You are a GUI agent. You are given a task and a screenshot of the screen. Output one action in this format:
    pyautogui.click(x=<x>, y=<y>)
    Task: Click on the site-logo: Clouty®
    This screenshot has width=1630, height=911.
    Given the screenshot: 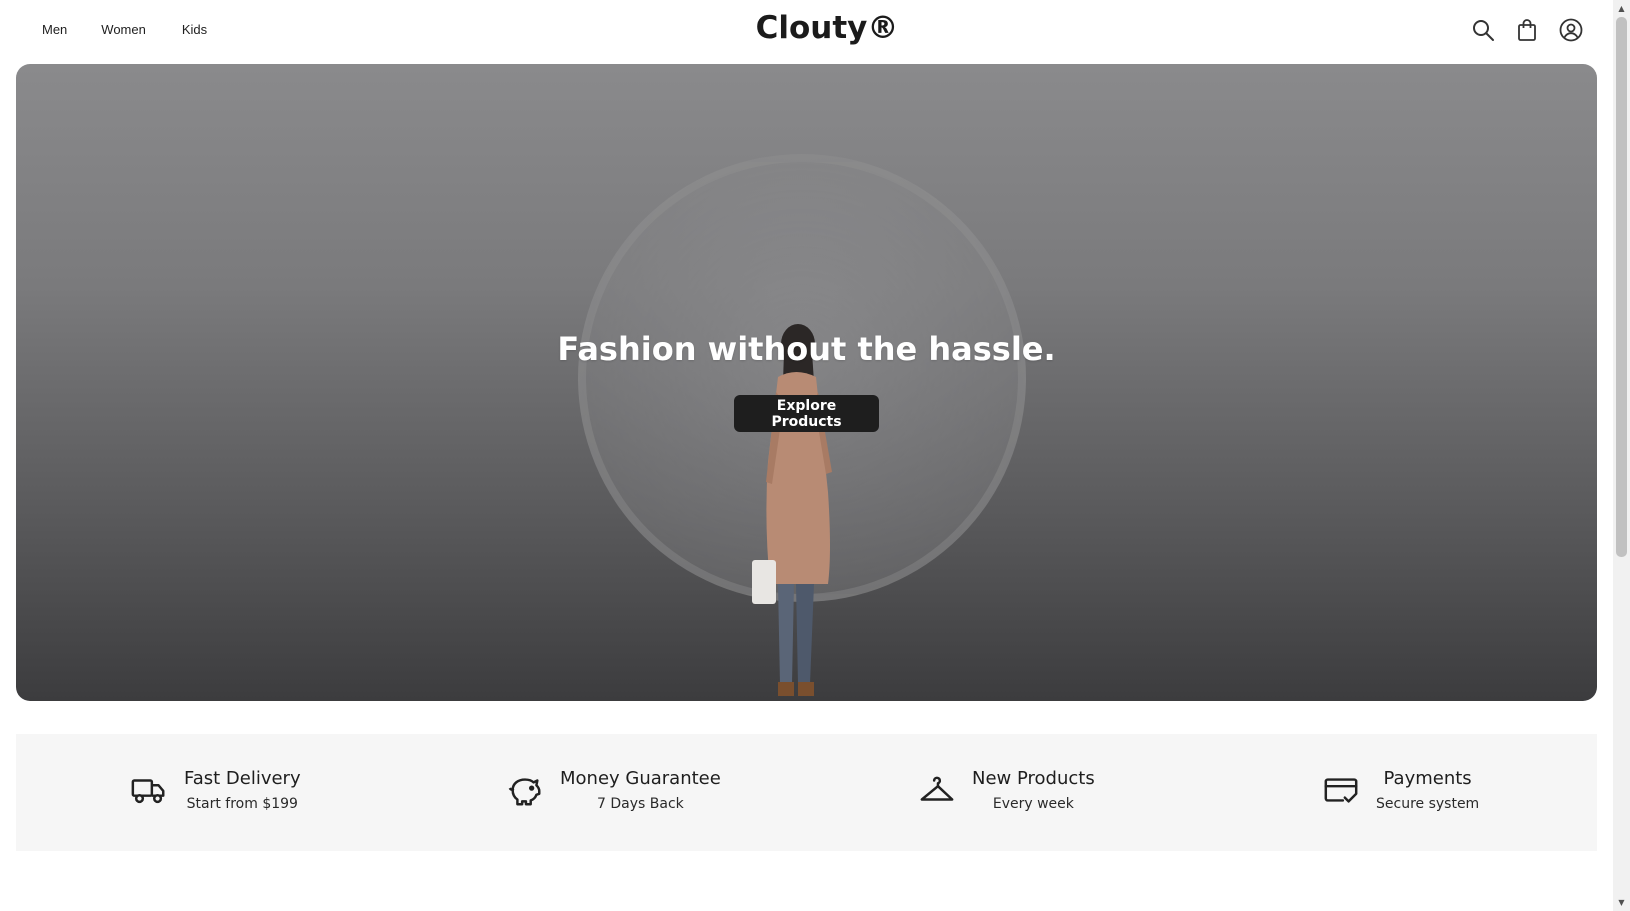 What is the action you would take?
    pyautogui.click(x=806, y=28)
    